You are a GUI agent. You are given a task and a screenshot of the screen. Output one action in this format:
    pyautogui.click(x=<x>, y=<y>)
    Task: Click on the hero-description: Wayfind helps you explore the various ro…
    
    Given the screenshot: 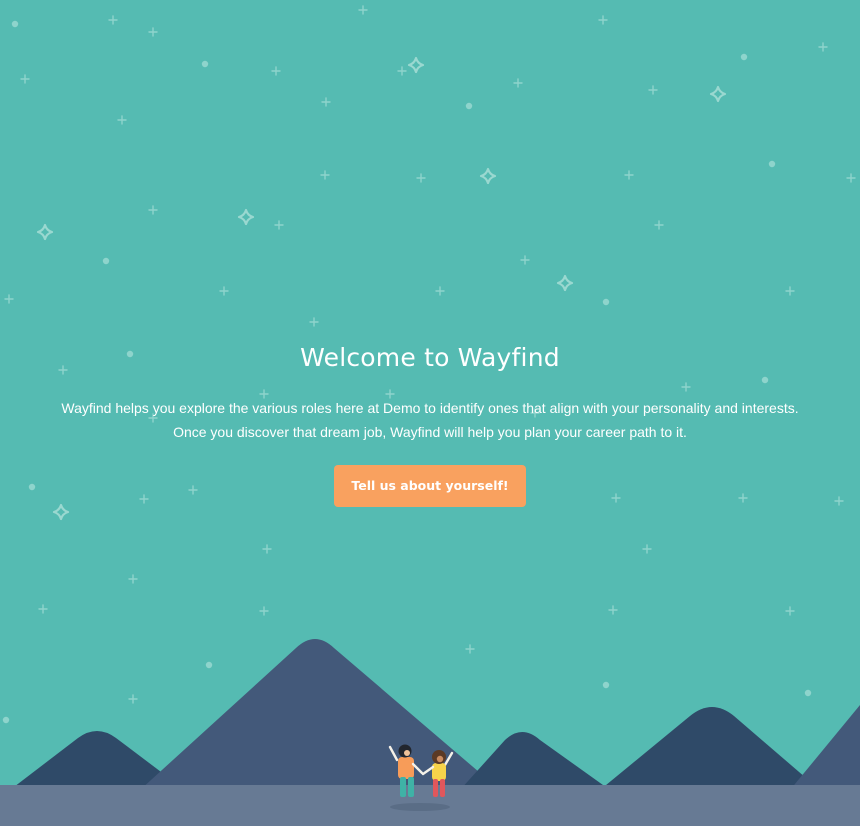 What is the action you would take?
    pyautogui.click(x=430, y=420)
    